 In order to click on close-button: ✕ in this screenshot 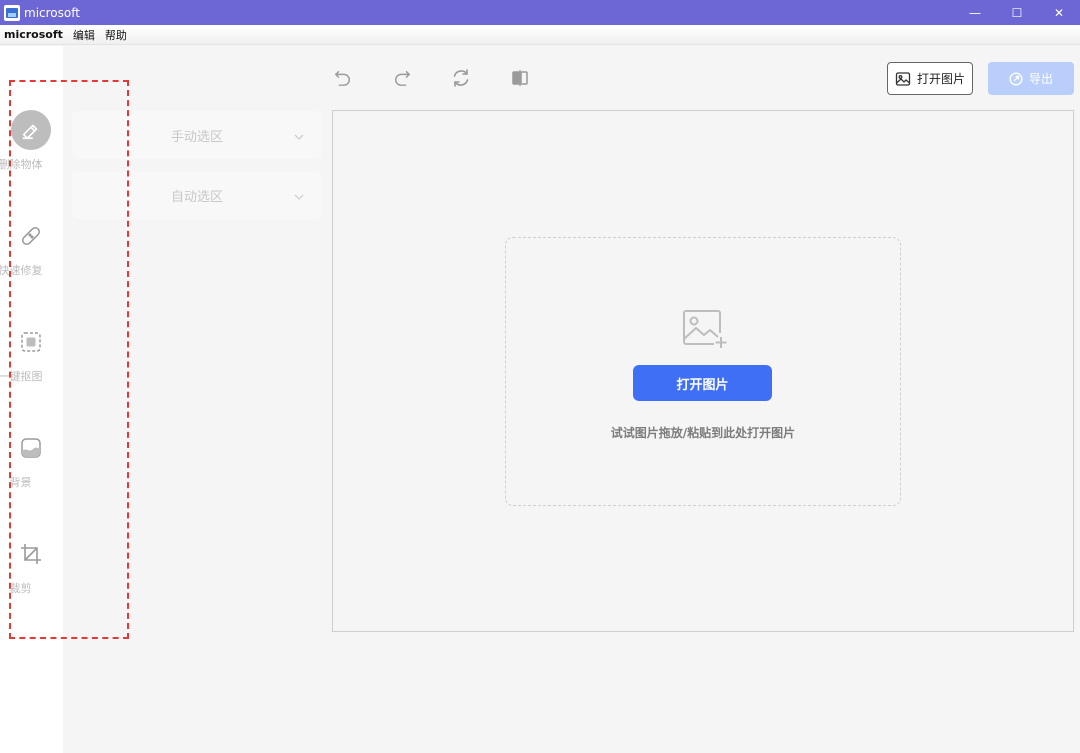, I will do `click(1059, 12)`.